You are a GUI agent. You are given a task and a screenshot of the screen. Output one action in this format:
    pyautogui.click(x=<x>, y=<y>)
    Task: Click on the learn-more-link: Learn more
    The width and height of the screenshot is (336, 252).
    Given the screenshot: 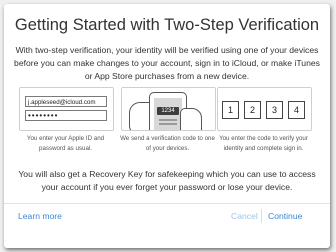 What is the action you would take?
    pyautogui.click(x=40, y=216)
    